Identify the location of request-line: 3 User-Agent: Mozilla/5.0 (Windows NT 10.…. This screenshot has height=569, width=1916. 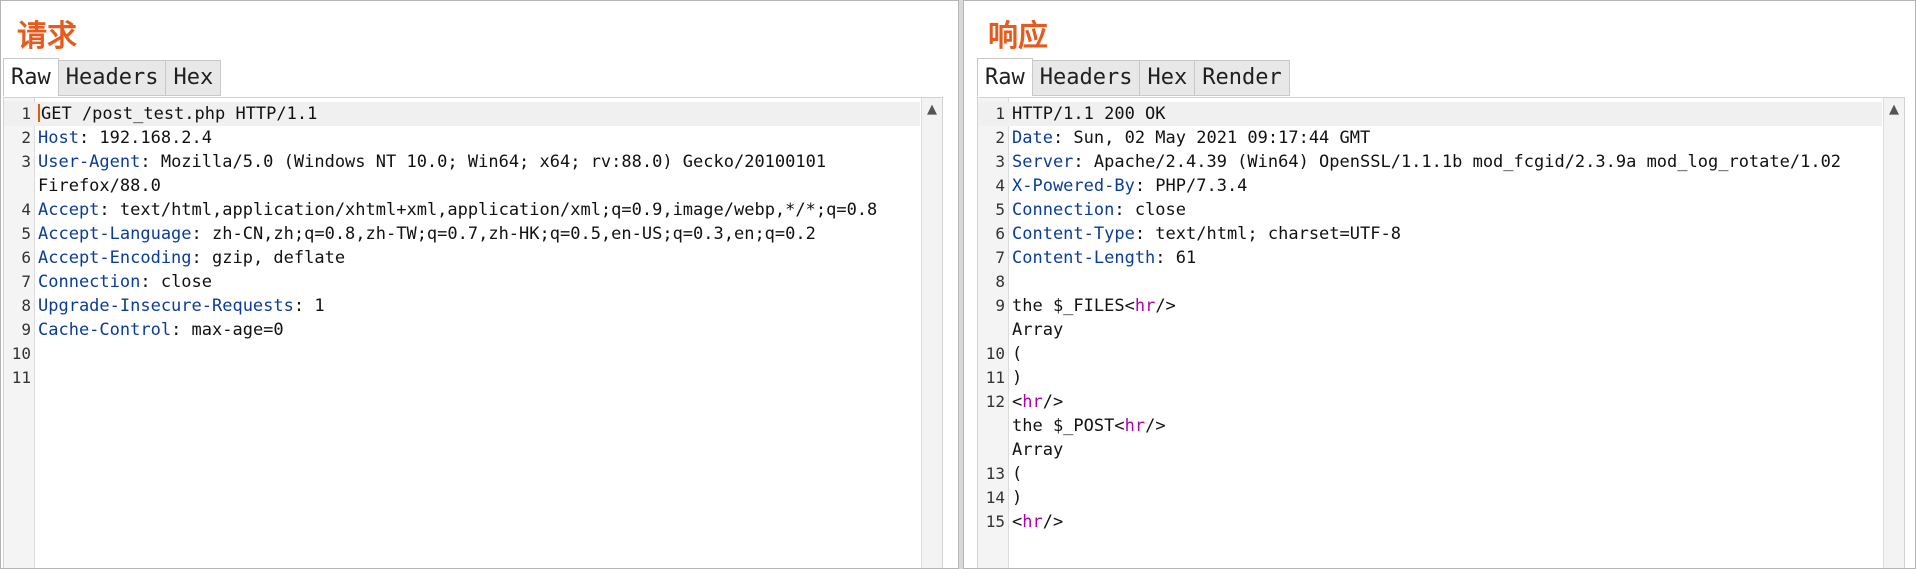
(462, 162).